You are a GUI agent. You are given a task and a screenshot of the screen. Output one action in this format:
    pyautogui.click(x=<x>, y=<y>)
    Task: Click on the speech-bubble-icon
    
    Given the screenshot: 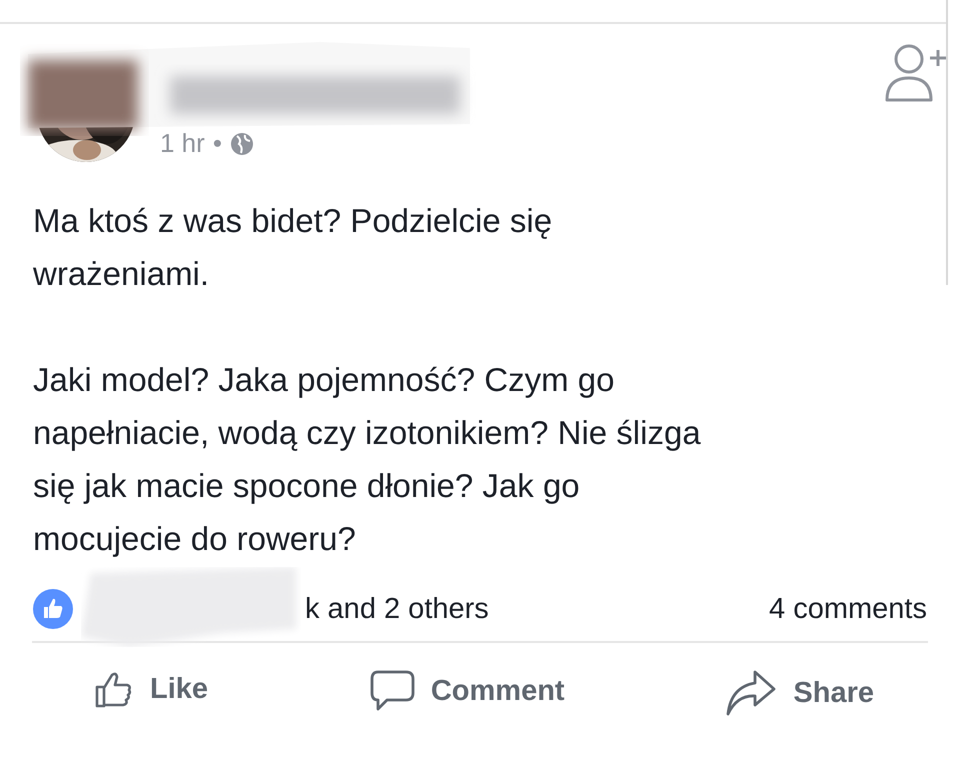 What is the action you would take?
    pyautogui.click(x=391, y=691)
    